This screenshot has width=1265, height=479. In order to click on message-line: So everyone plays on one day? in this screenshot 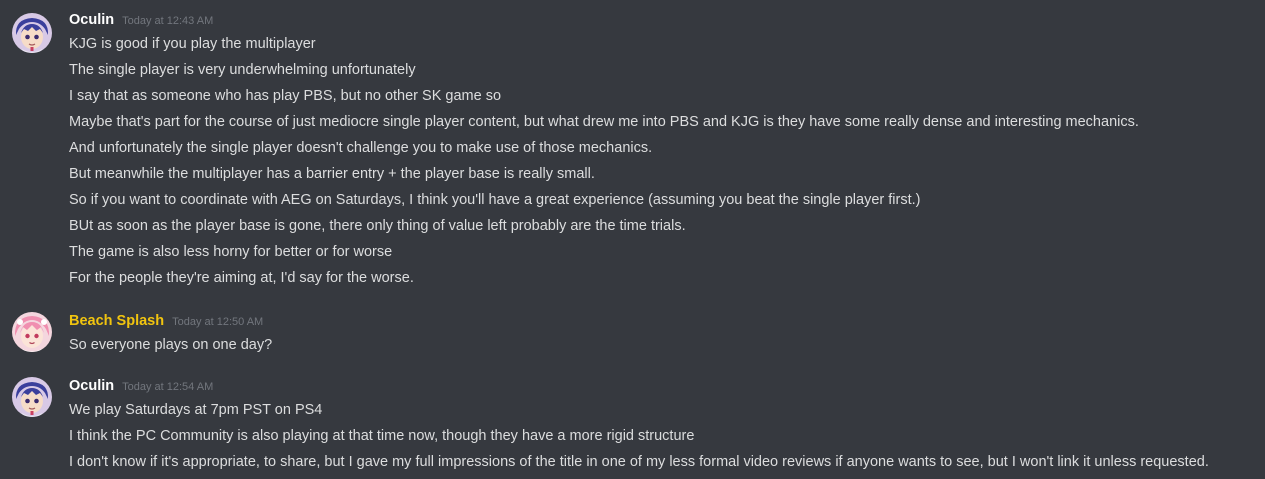, I will do `click(171, 345)`.